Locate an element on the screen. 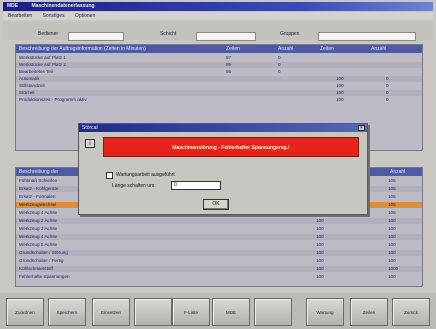 The height and width of the screenshot is (329, 436). close-icon: × is located at coordinates (361, 128).